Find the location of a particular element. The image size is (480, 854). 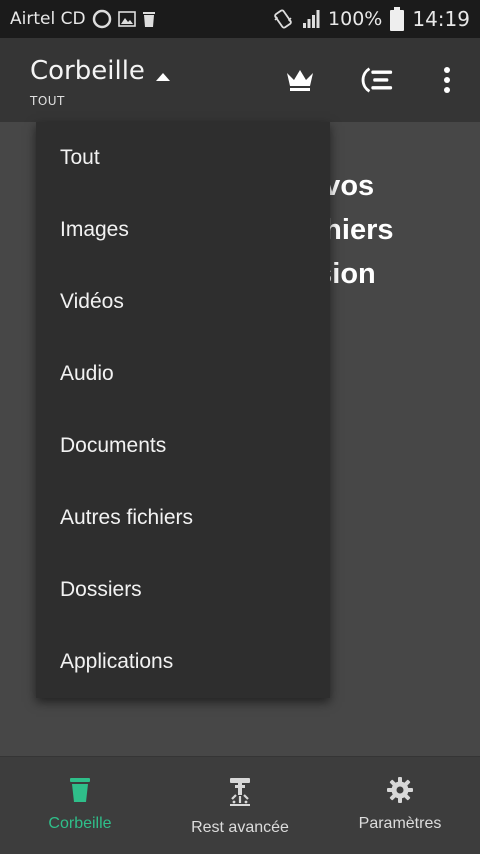

dropdown-item-videos: Vidéos is located at coordinates (183, 302).